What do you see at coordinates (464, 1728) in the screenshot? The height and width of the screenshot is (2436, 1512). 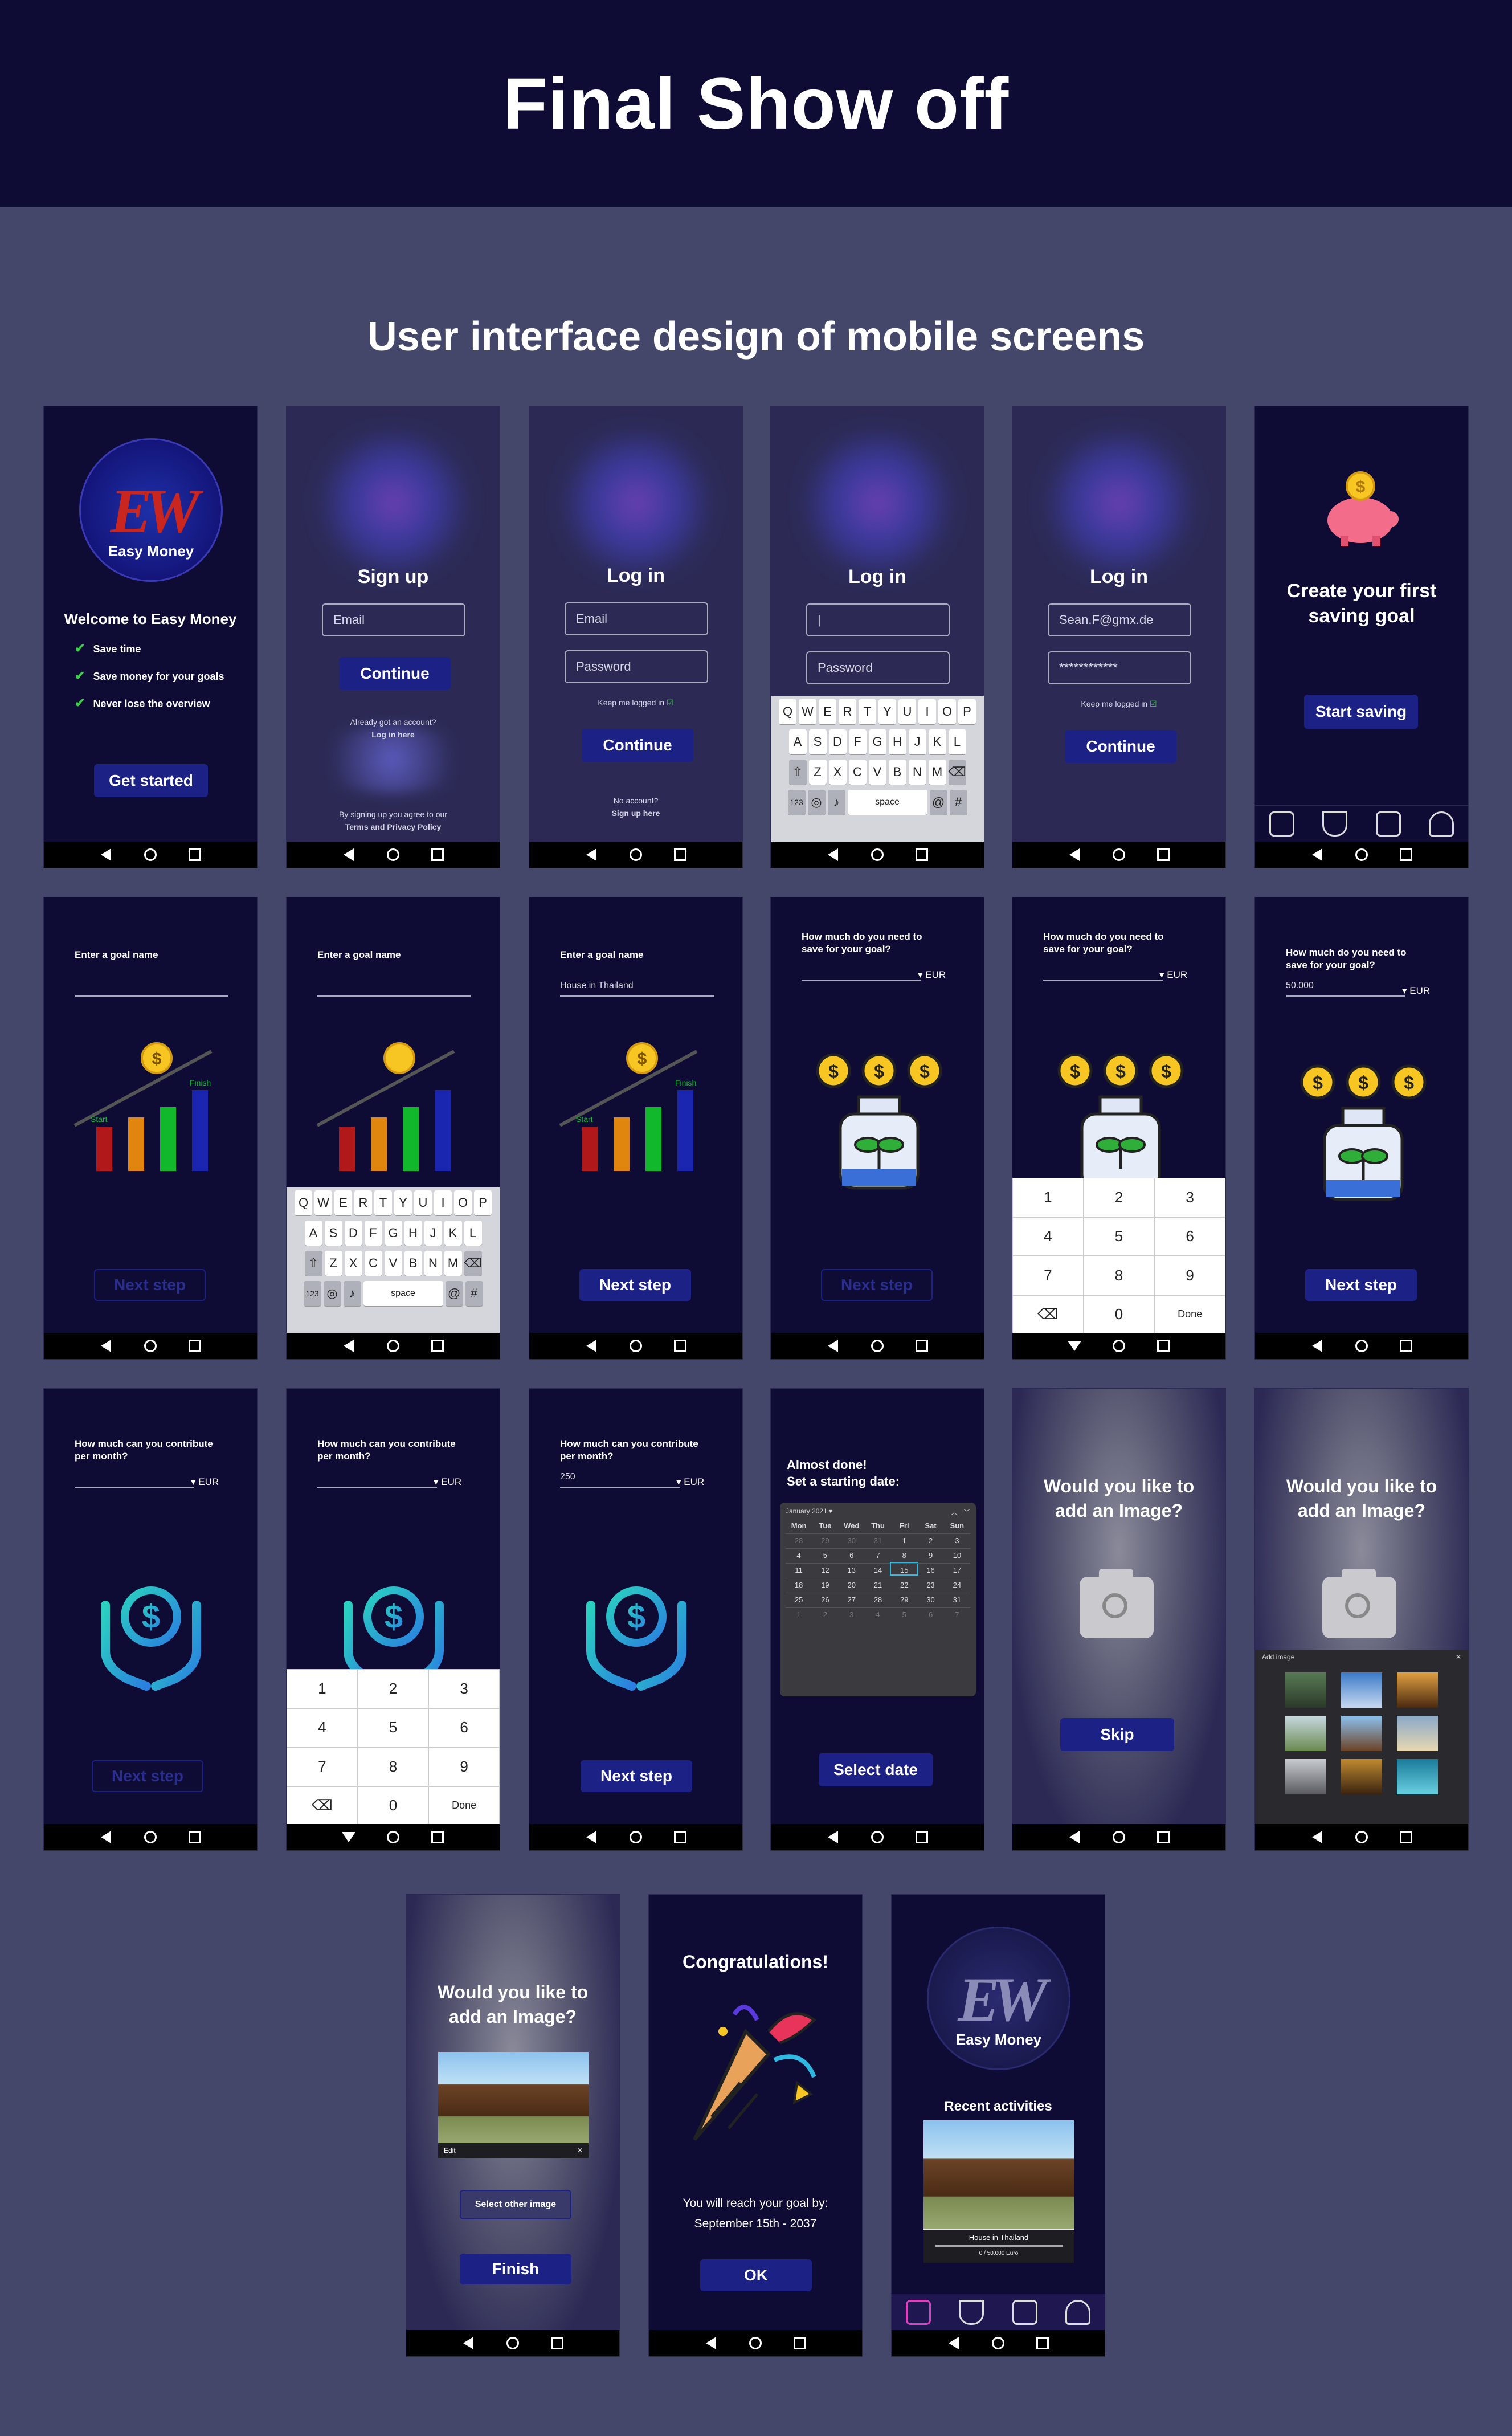 I see `numpad-key: 6` at bounding box center [464, 1728].